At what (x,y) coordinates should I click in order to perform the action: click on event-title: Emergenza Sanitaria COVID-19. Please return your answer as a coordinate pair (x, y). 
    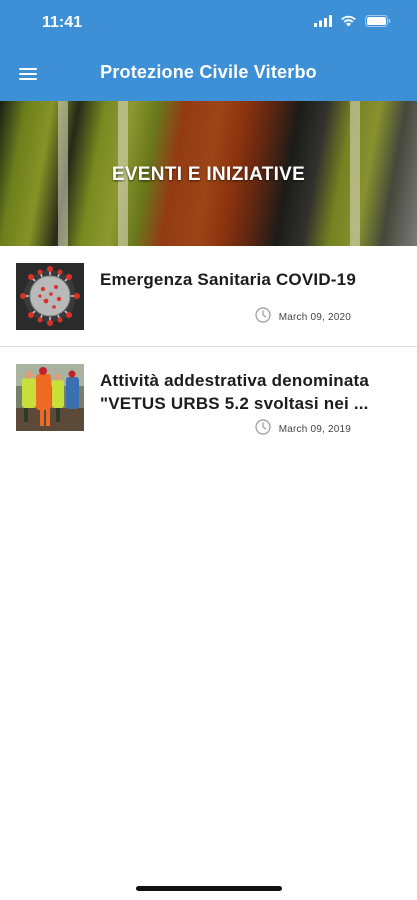
    Looking at the image, I should click on (228, 279).